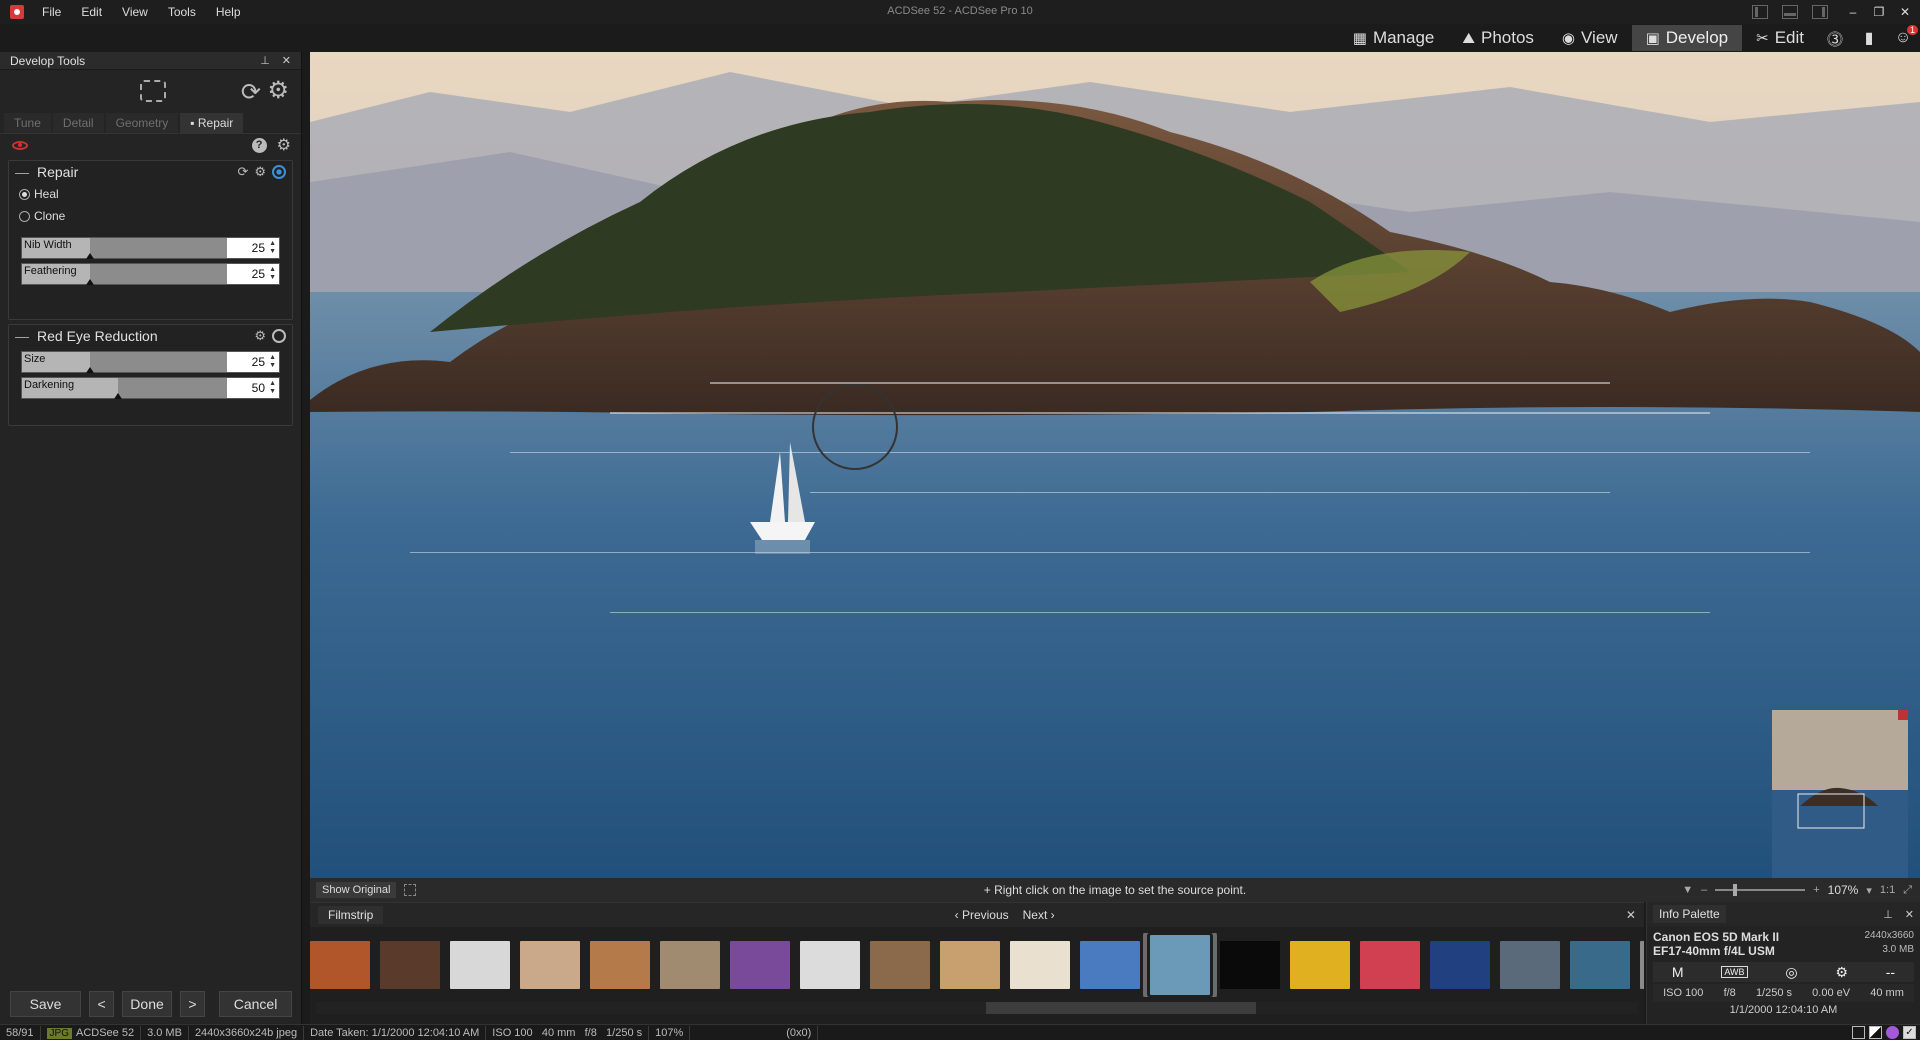 Image resolution: width=1920 pixels, height=1040 pixels. Describe the element at coordinates (1760, 890) in the screenshot. I see `zoom-slider` at that location.